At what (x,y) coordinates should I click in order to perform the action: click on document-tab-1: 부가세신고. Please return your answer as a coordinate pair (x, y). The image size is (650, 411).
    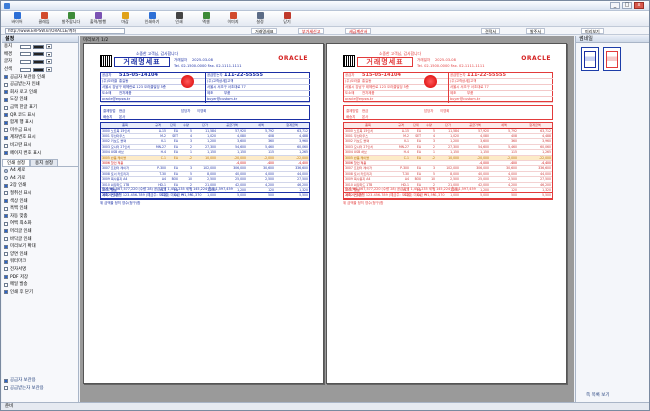
    Looking at the image, I should click on (311, 31).